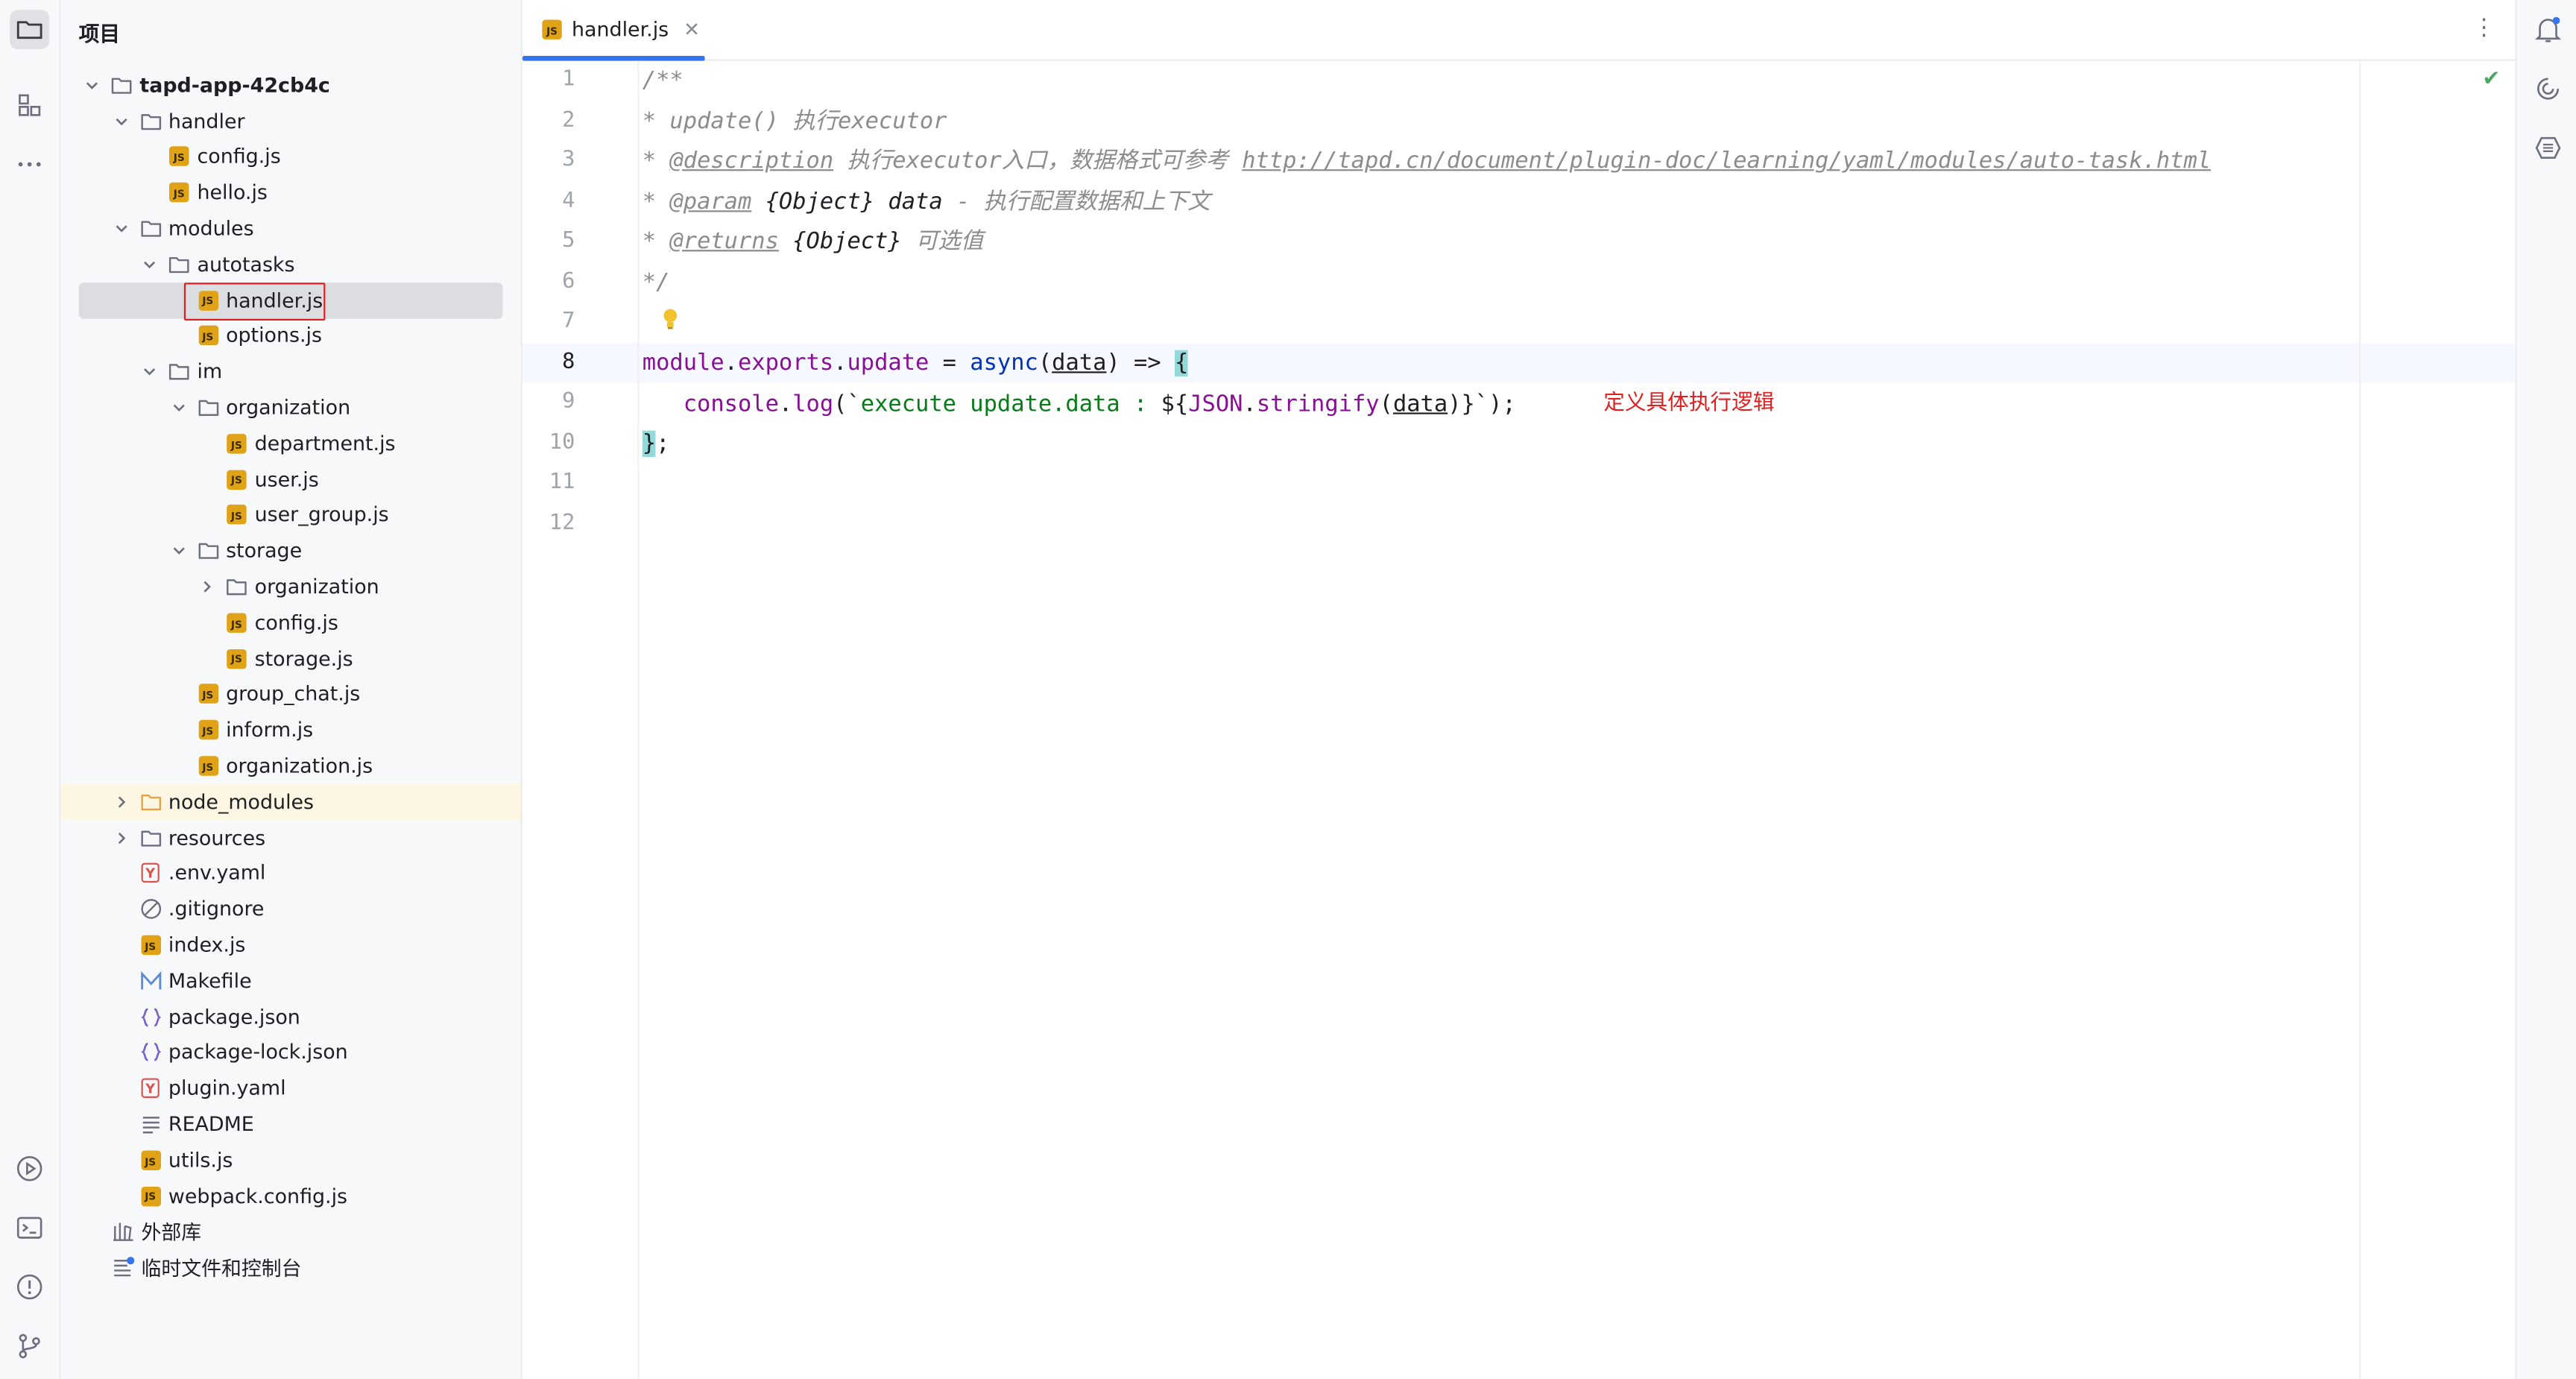  What do you see at coordinates (296, 622) in the screenshot?
I see `tree-item-label: config.js` at bounding box center [296, 622].